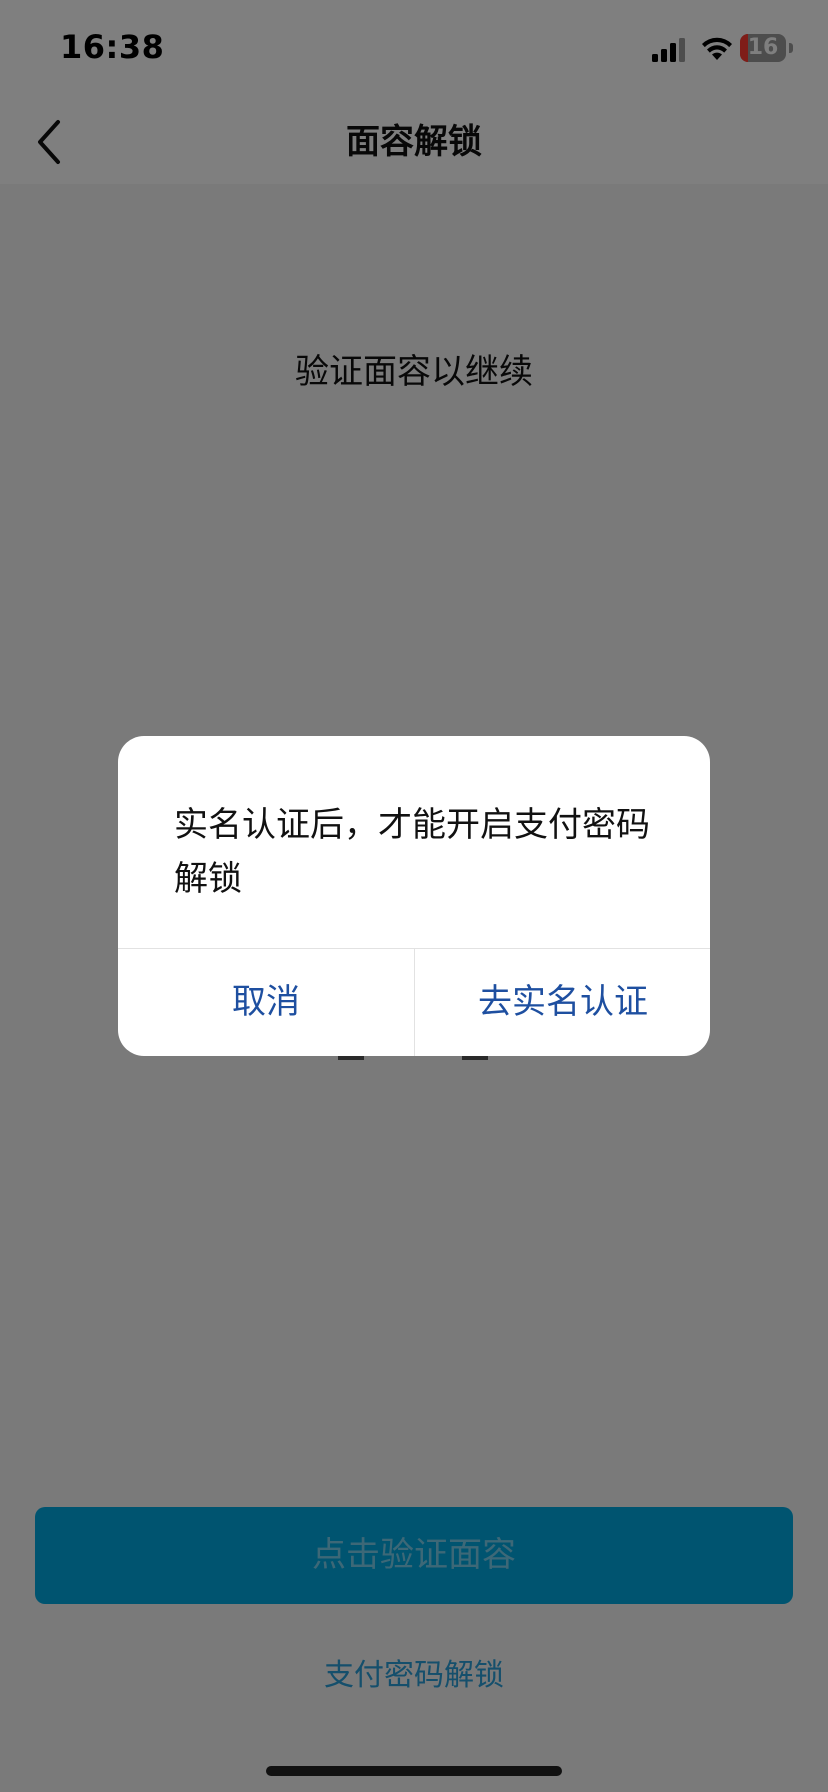 Image resolution: width=828 pixels, height=1792 pixels. Describe the element at coordinates (562, 1002) in the screenshot. I see `go-verify-identity-button: 去实名认证` at that location.